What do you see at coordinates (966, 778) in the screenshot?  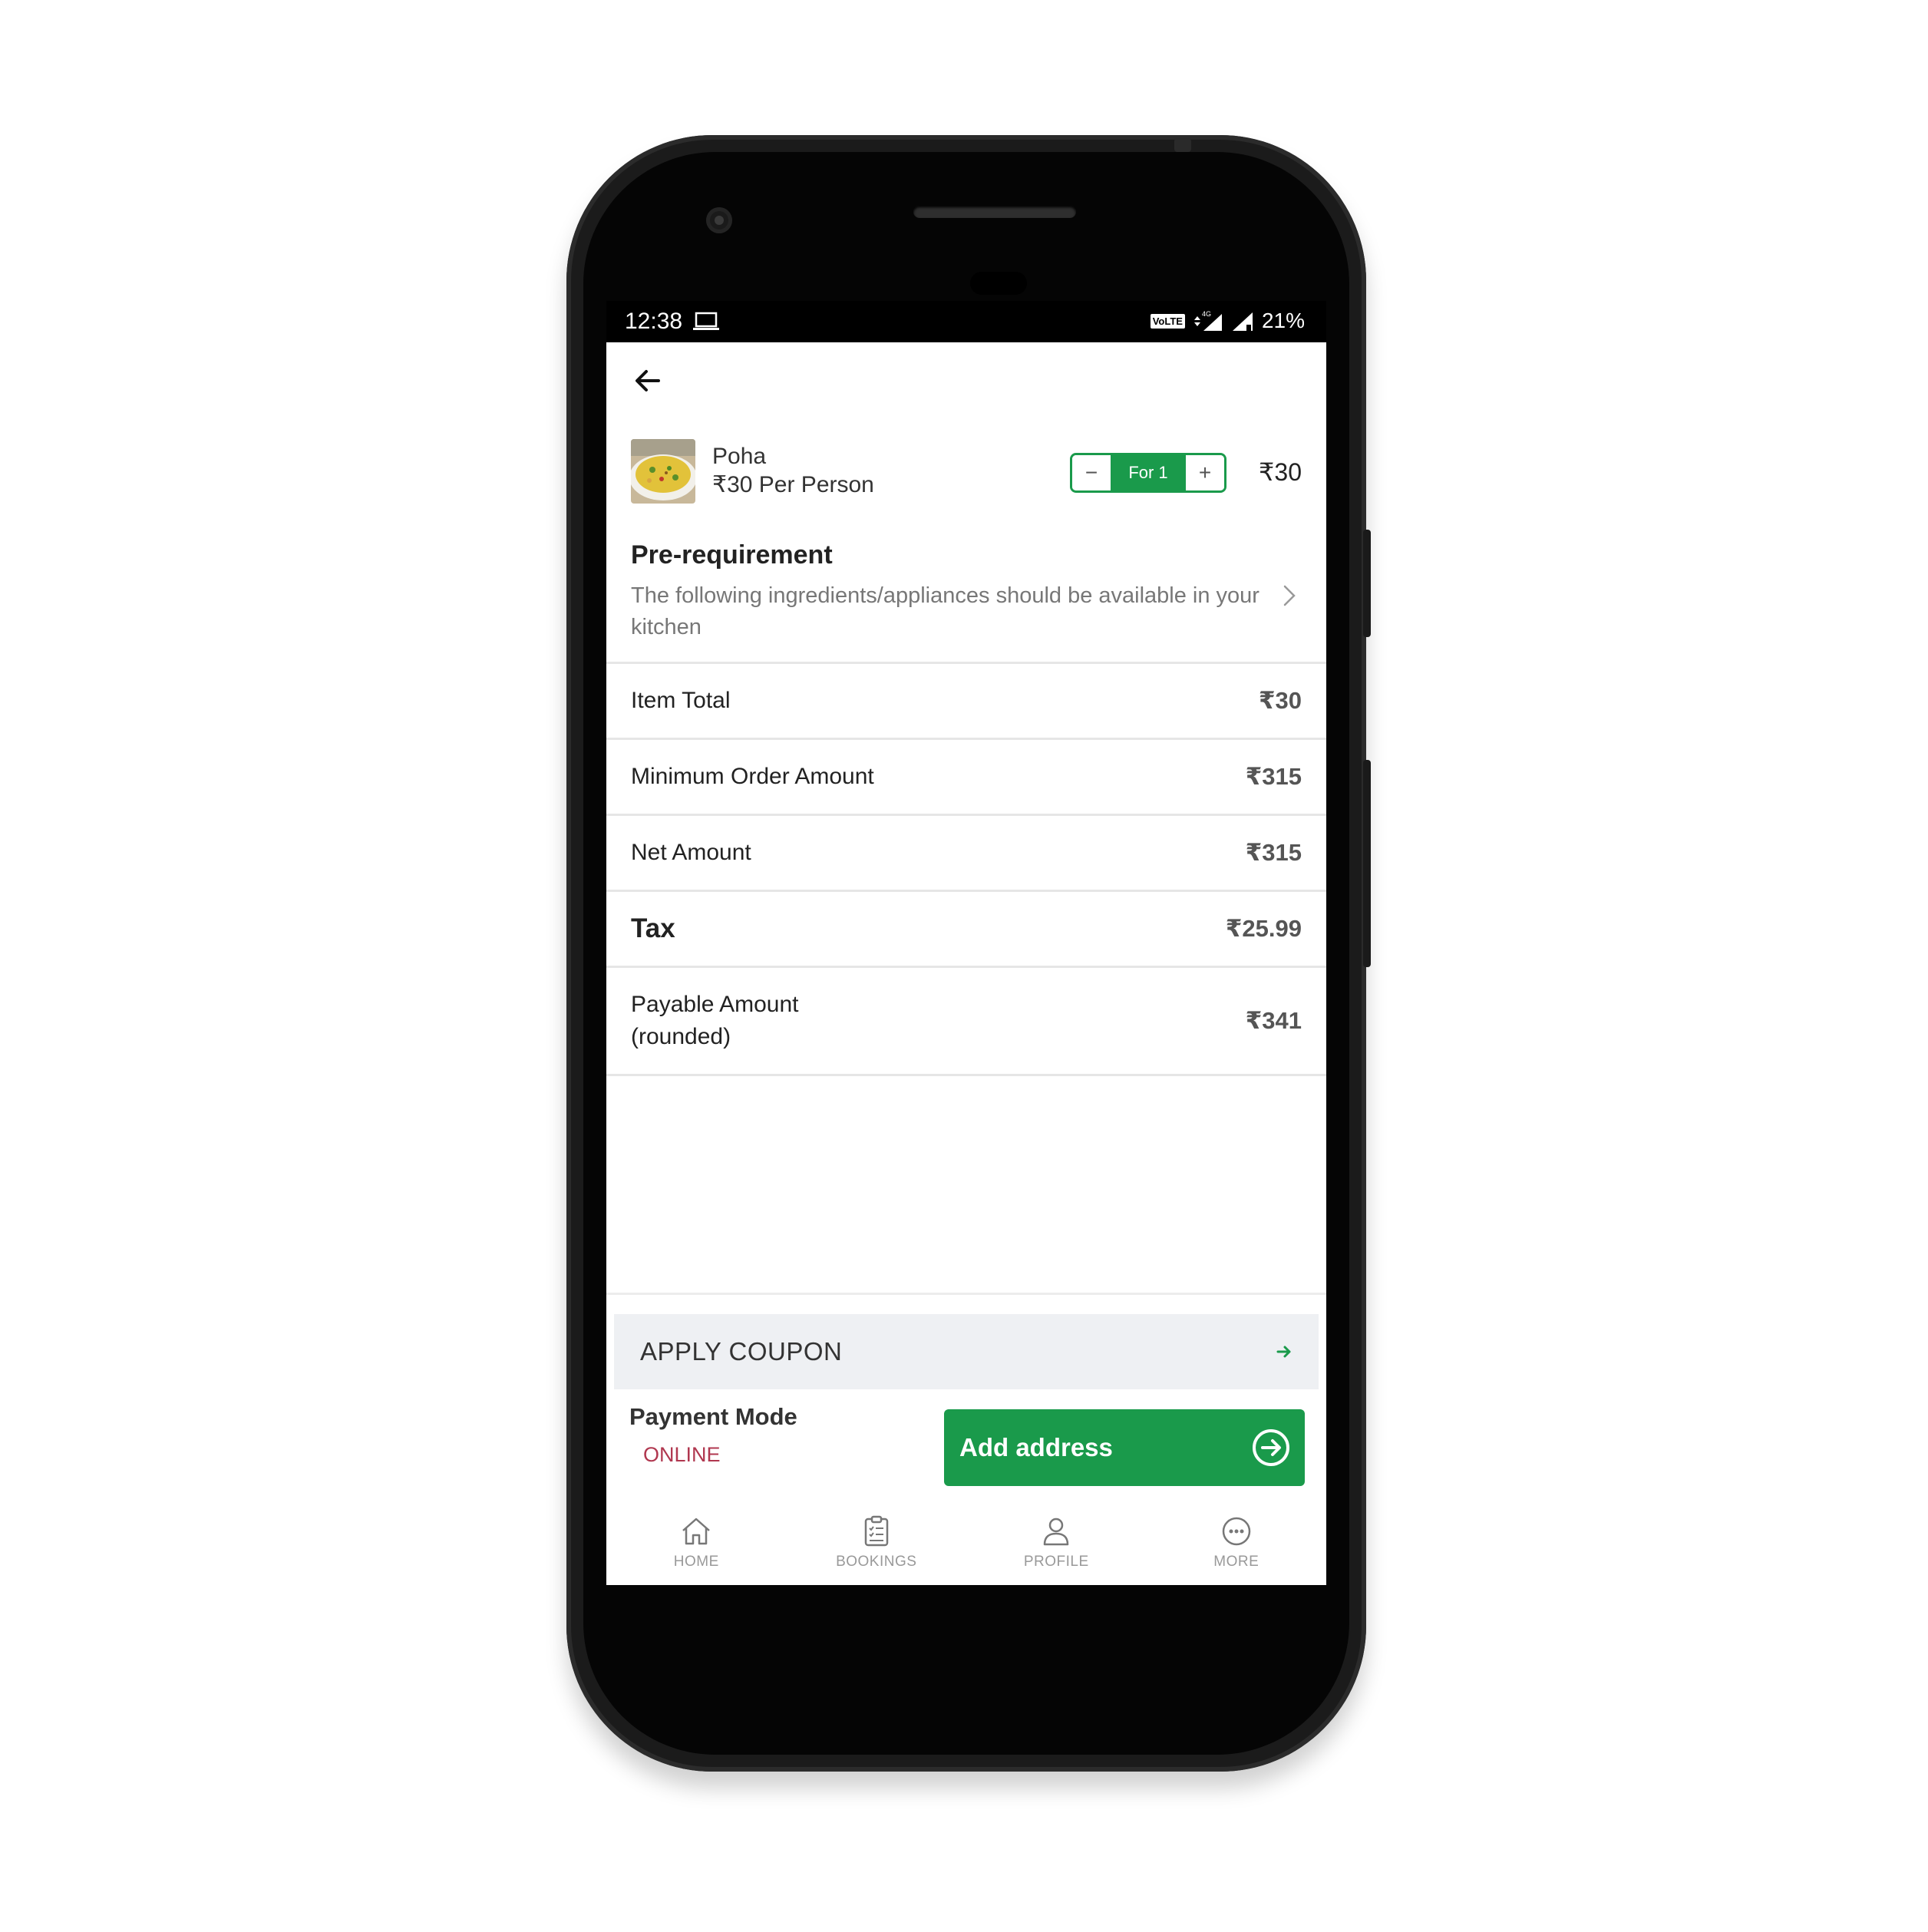 I see `bill-row-minimum-order: Minimum Order Amount ₹315` at bounding box center [966, 778].